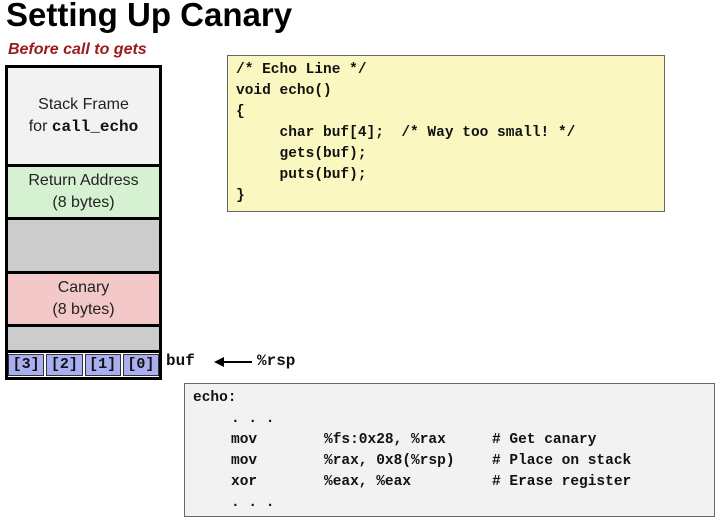 Image resolution: width=715 pixels, height=520 pixels. What do you see at coordinates (77, 49) in the screenshot?
I see `page-subtitle: Before call to gets` at bounding box center [77, 49].